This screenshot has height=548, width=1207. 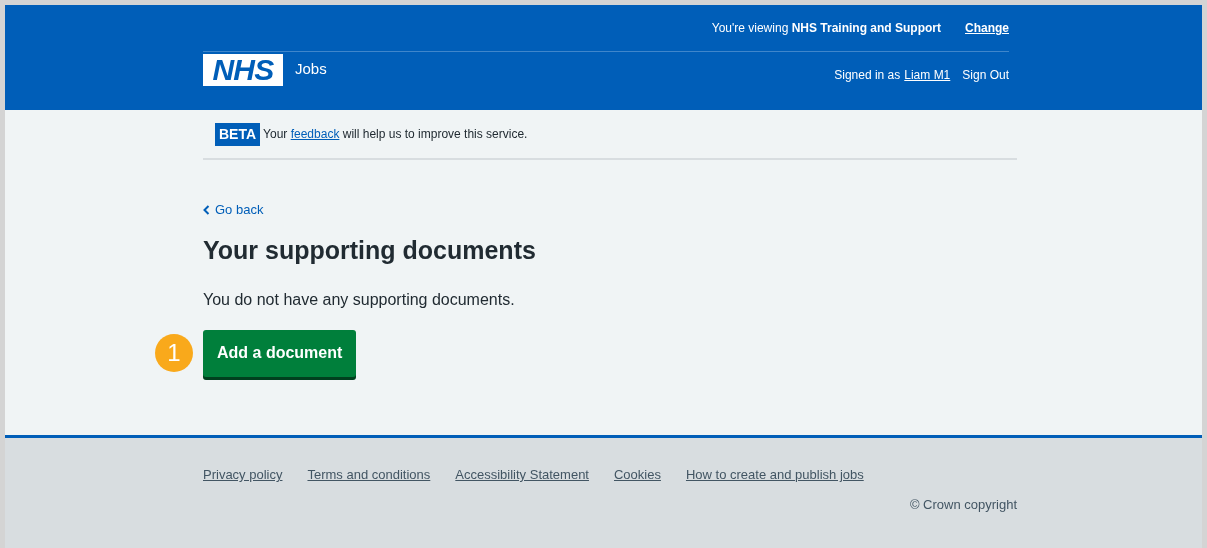 I want to click on signed-in-text: Signed in as, so click(x=867, y=75).